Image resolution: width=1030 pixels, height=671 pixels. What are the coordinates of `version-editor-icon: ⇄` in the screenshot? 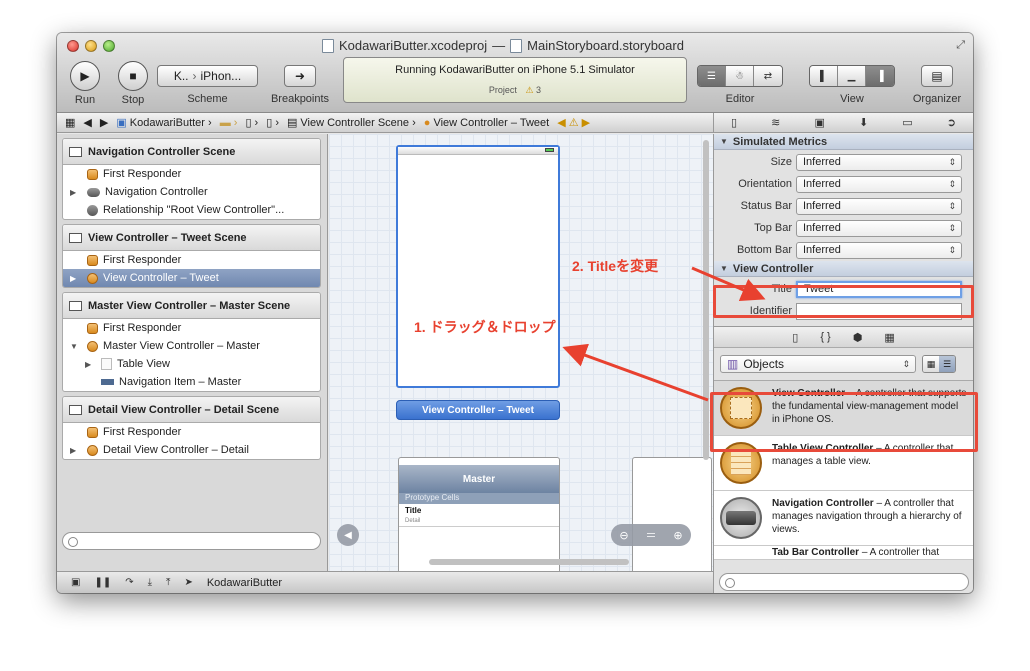 It's located at (768, 76).